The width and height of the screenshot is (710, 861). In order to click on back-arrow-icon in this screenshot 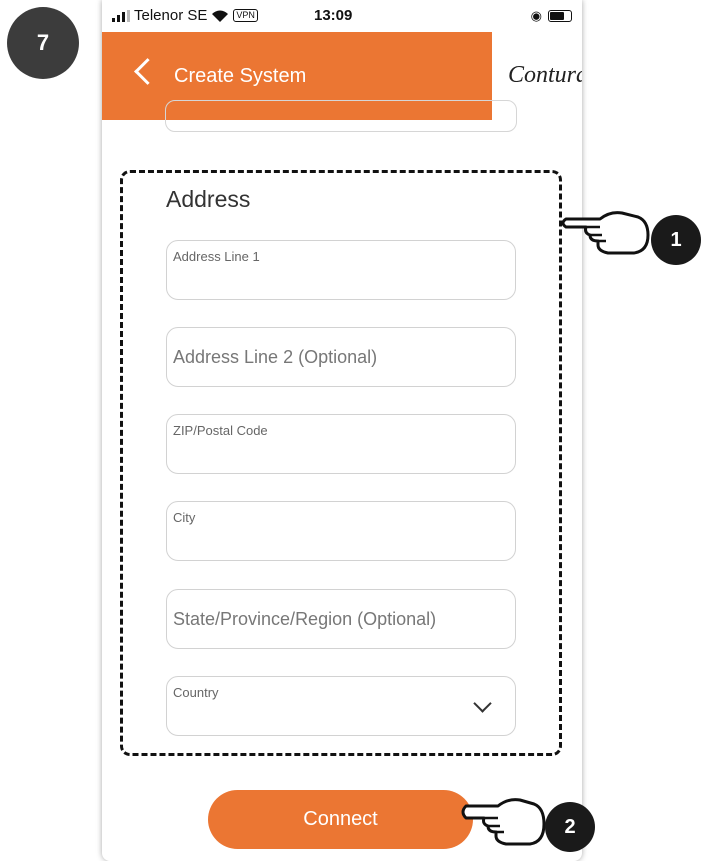, I will do `click(147, 71)`.